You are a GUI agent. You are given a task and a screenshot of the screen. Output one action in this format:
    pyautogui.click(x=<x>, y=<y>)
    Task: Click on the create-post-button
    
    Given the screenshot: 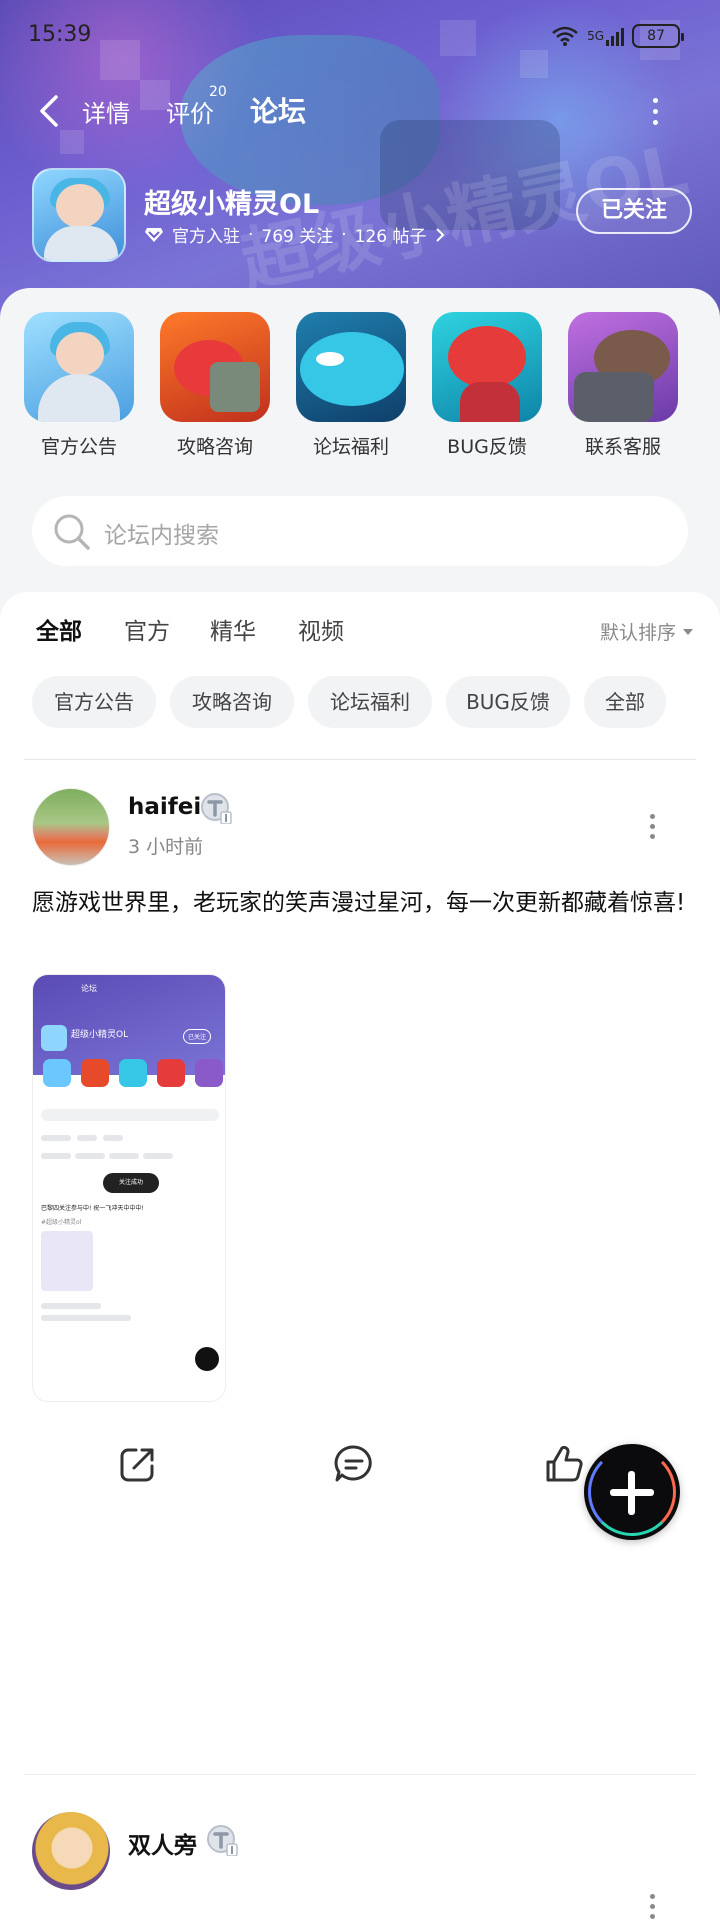 What is the action you would take?
    pyautogui.click(x=632, y=1492)
    